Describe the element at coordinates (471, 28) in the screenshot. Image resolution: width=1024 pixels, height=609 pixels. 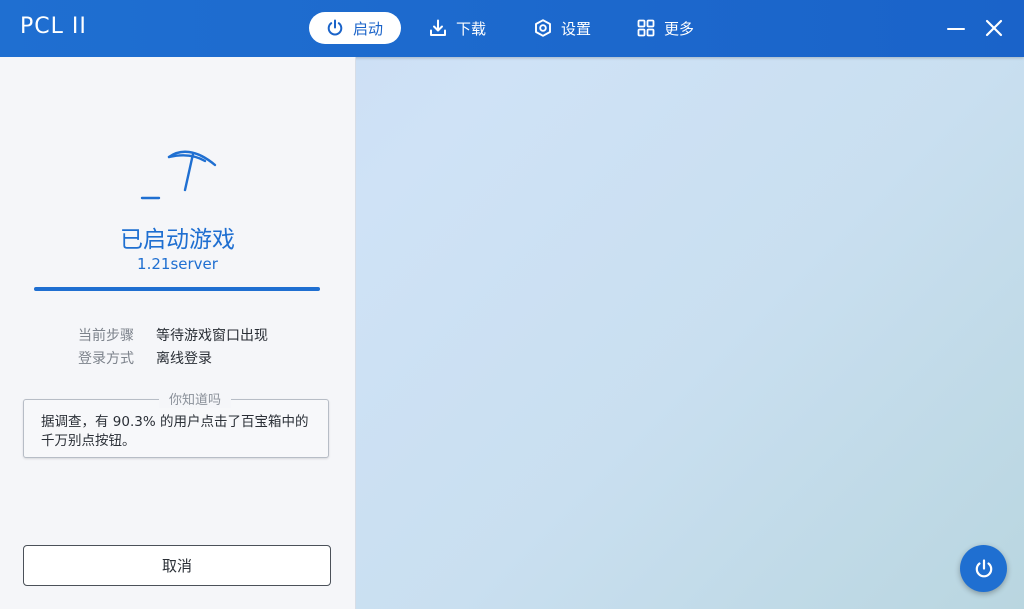
I see `nav-tab-label: 下载` at that location.